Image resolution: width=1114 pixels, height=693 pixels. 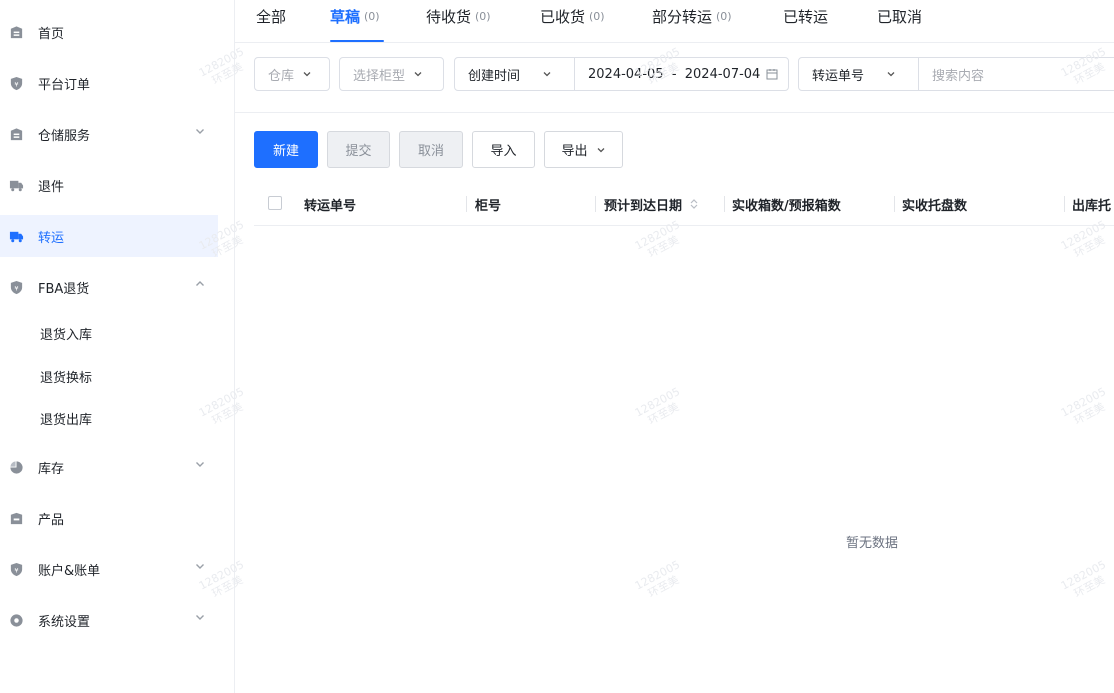 I want to click on sidebar-item-label: 转运, so click(x=51, y=238).